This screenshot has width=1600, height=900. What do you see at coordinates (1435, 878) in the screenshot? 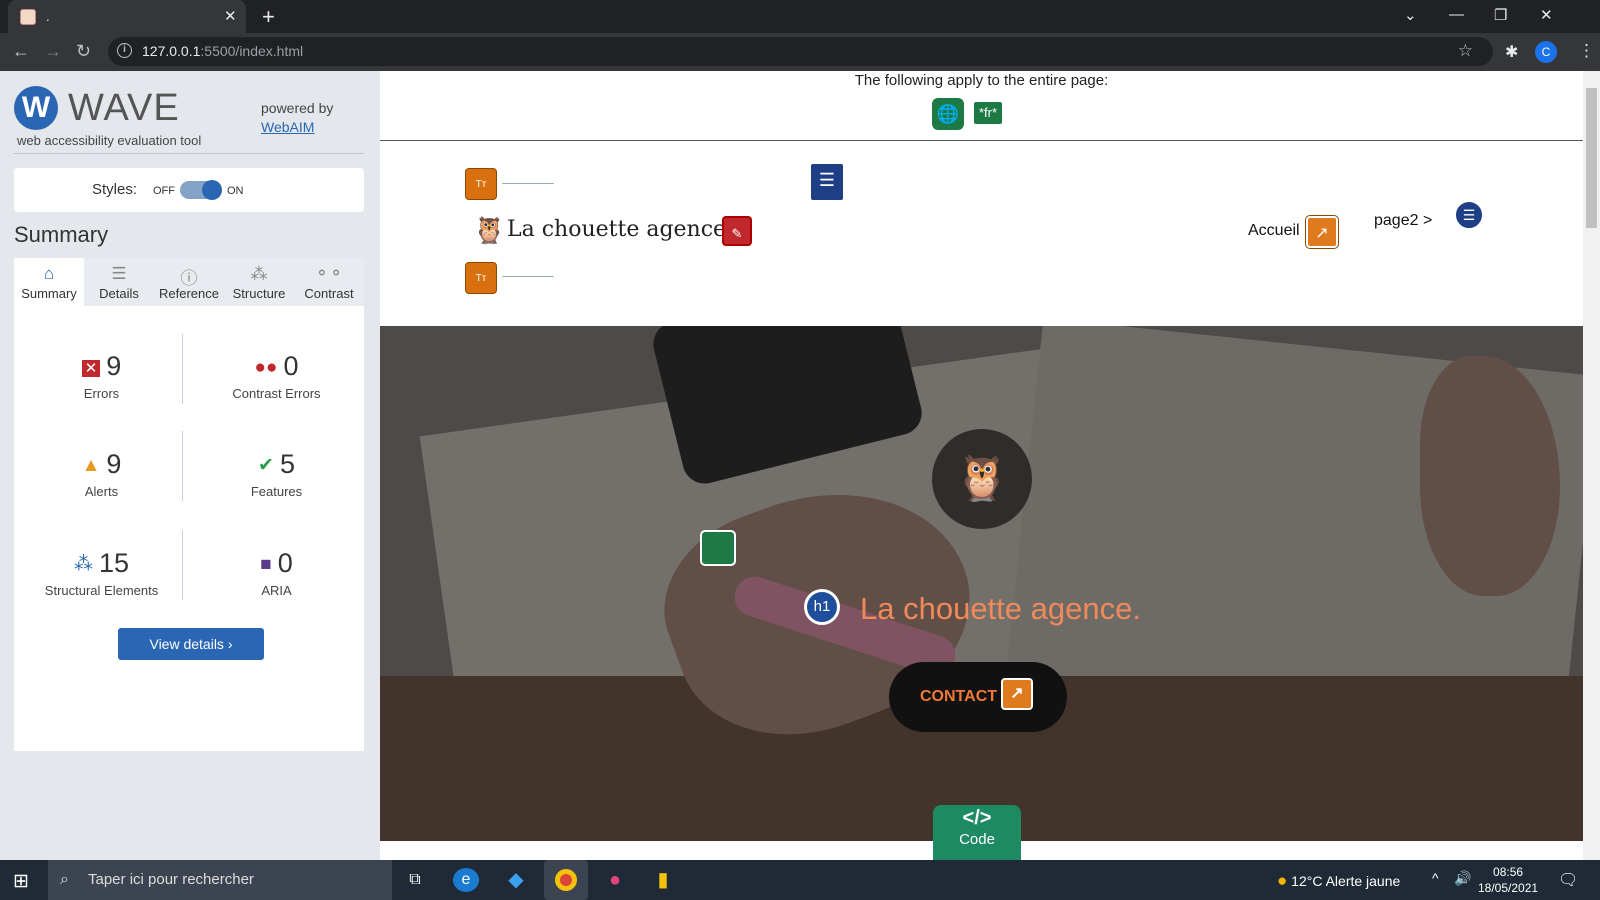
I see `tray-expand-icon: ^` at bounding box center [1435, 878].